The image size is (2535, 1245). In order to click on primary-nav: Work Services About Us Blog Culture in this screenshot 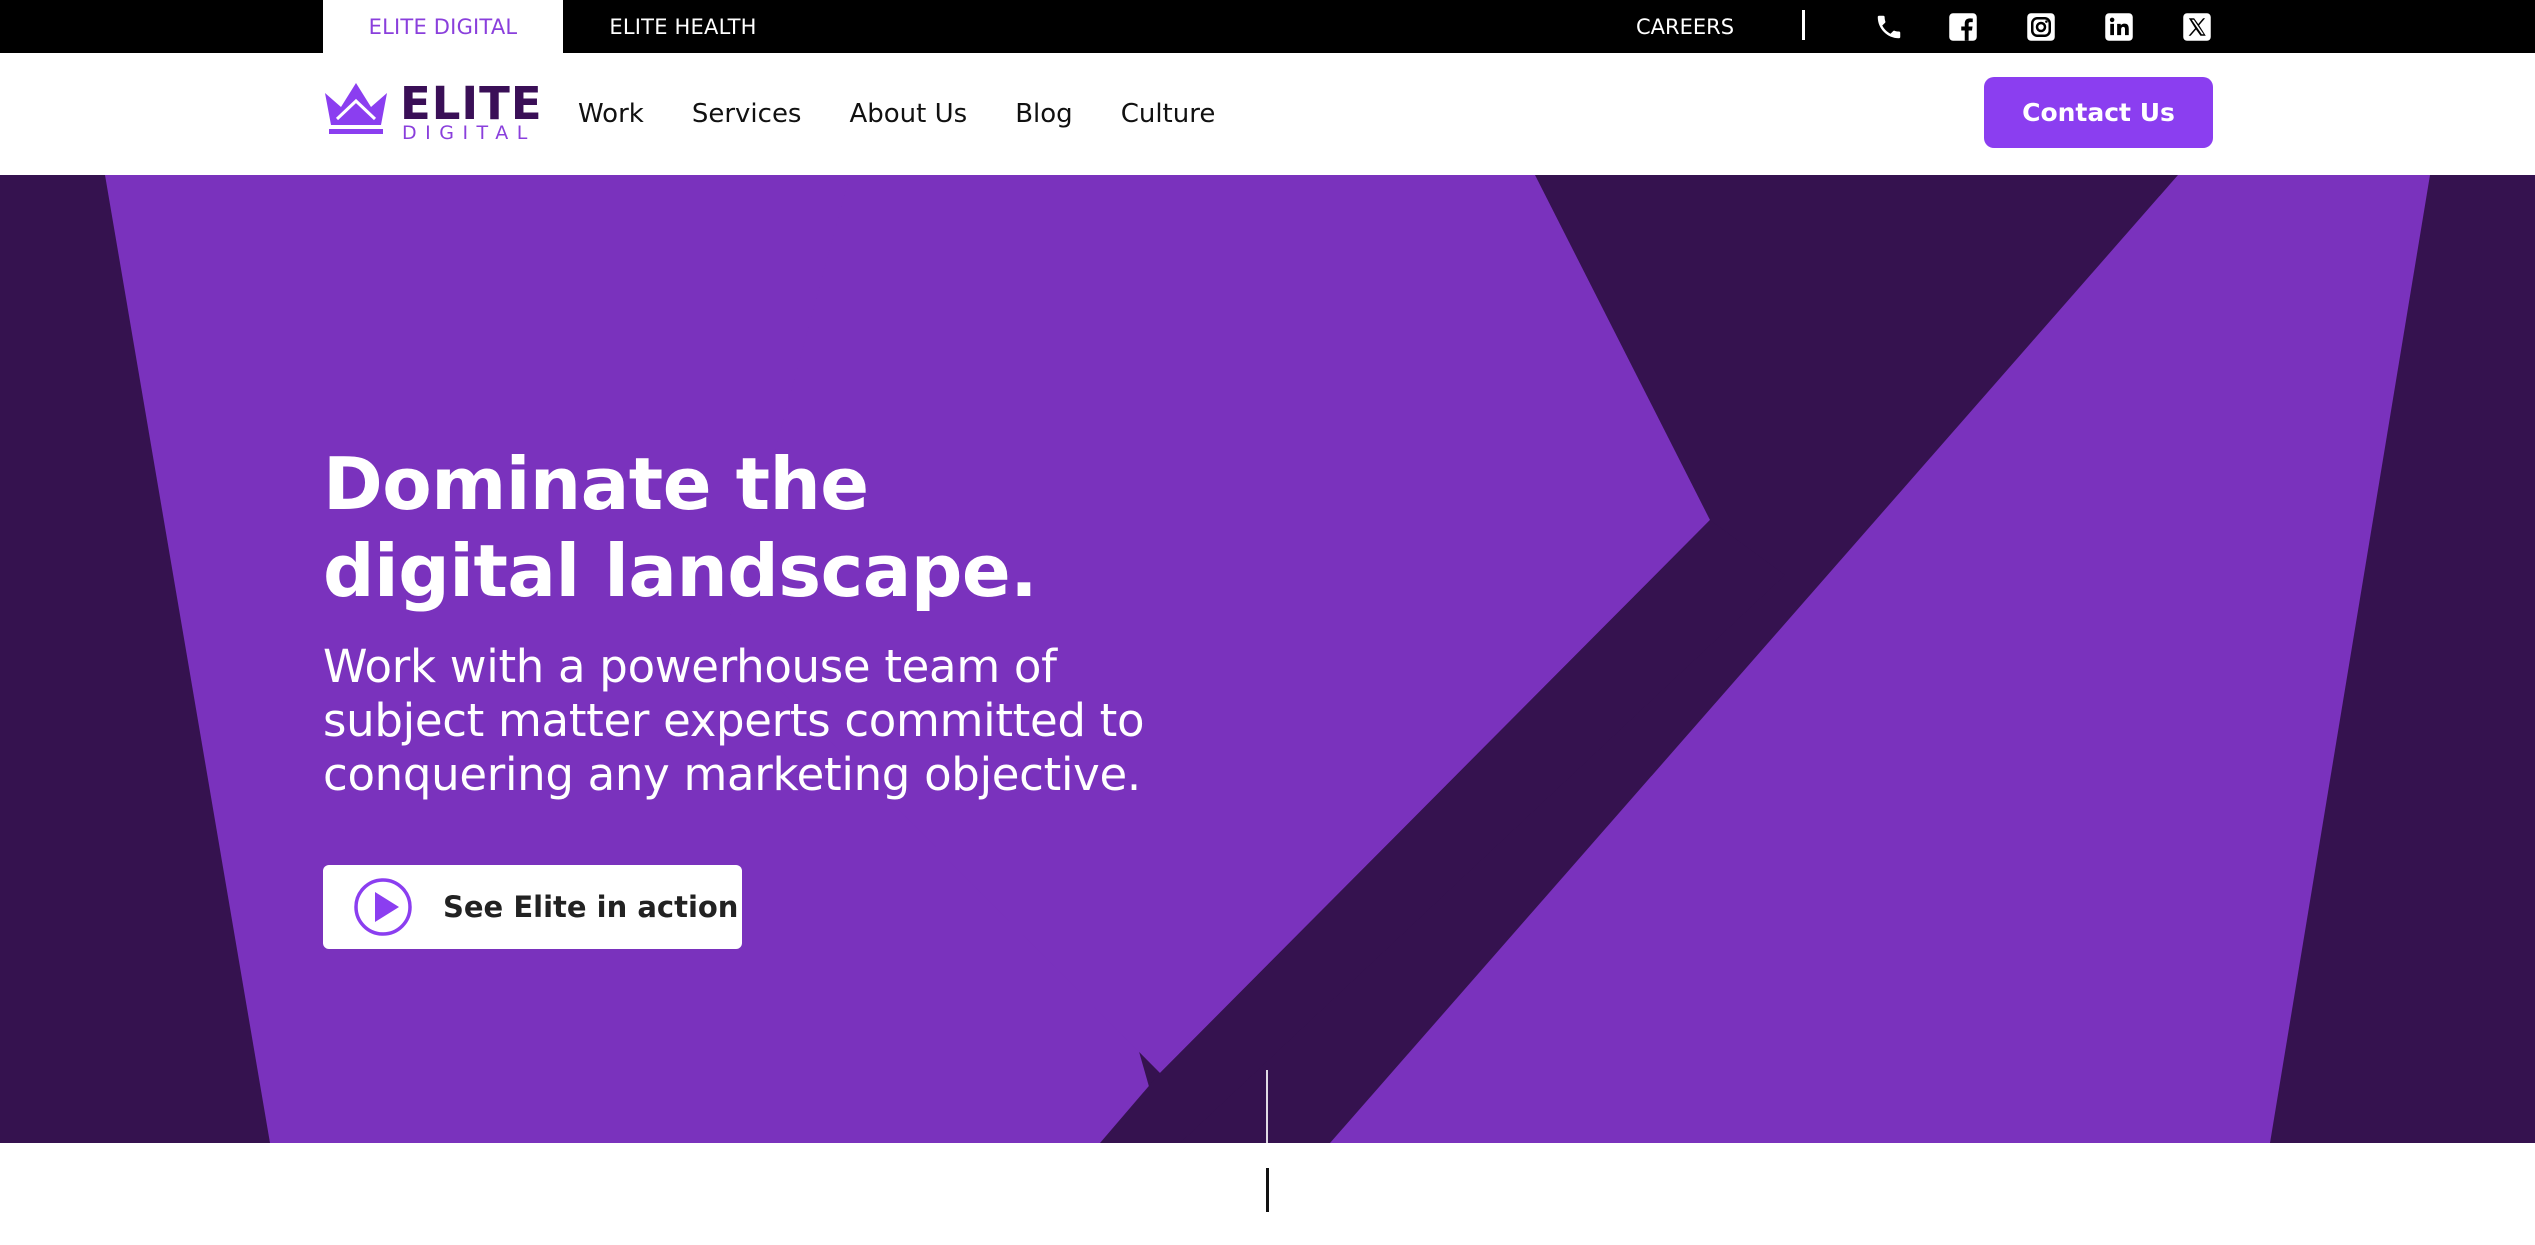, I will do `click(896, 114)`.